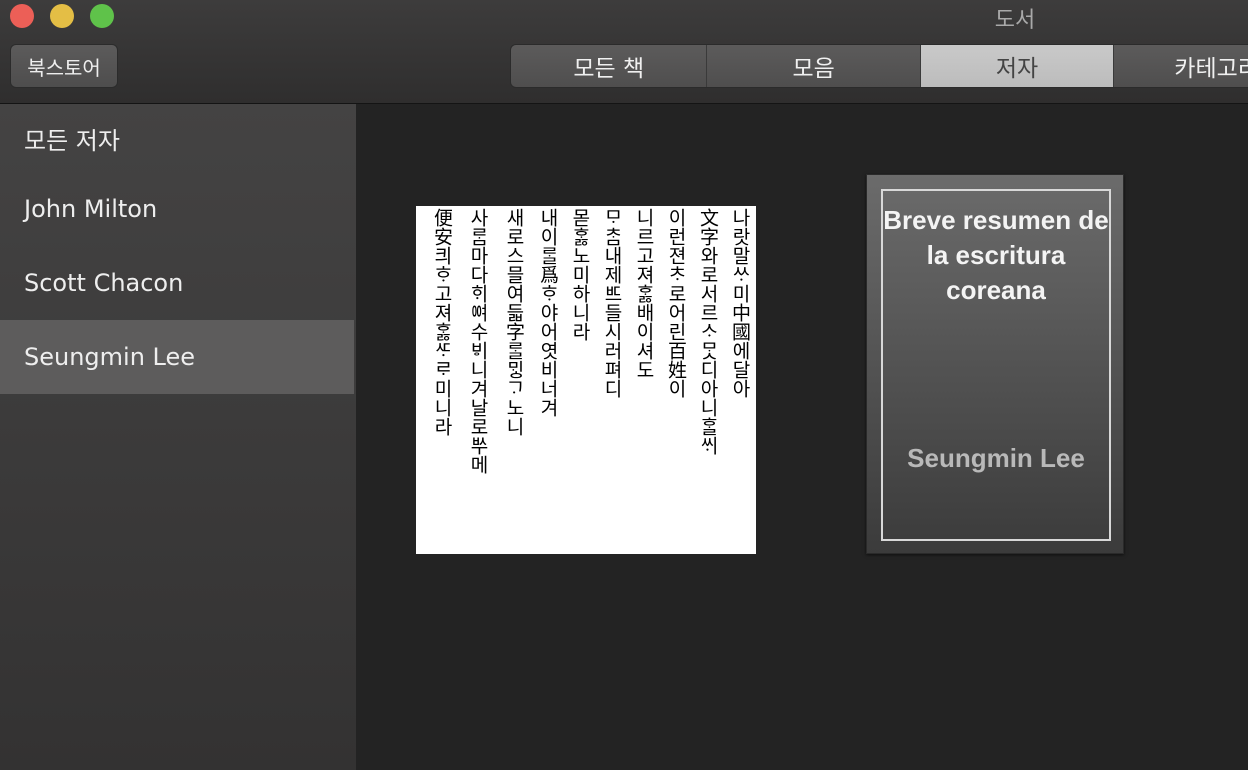 Image resolution: width=1248 pixels, height=770 pixels. What do you see at coordinates (514, 322) in the screenshot?
I see `cover-text-column: 새로스믈여듧字ᄅᆞᆯᄆᆡᇰᄀᆞ노니` at bounding box center [514, 322].